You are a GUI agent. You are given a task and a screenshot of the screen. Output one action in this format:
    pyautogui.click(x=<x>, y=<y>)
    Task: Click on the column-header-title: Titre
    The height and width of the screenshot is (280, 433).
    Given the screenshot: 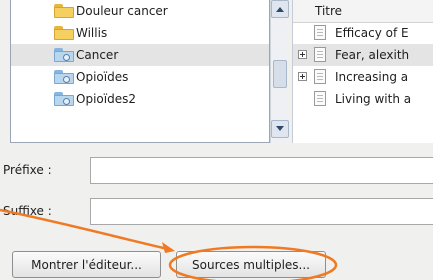 What is the action you would take?
    pyautogui.click(x=363, y=11)
    